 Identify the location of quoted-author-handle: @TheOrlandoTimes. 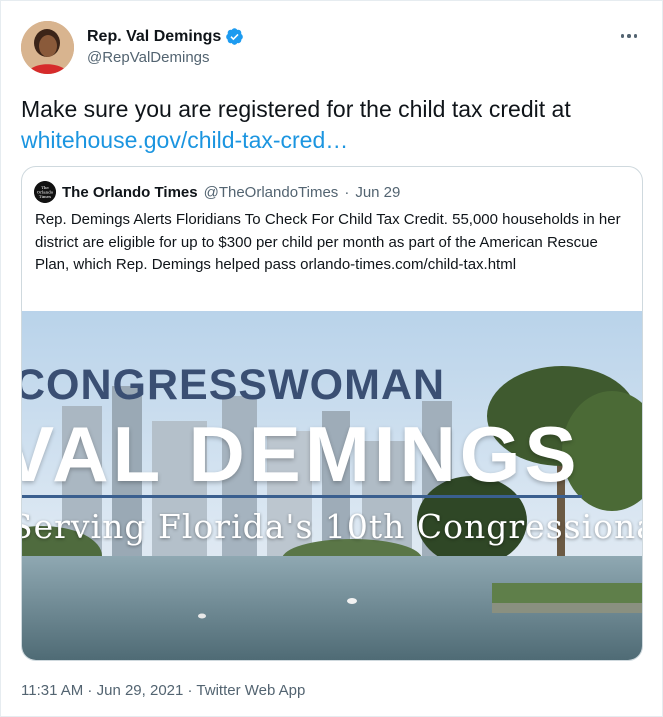
(271, 192).